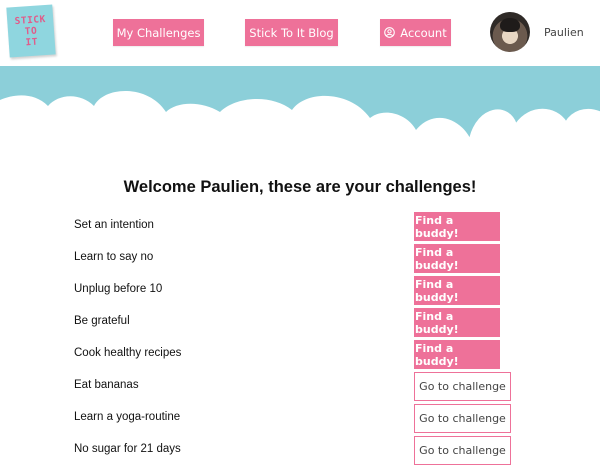  I want to click on blog-label: Stick To It Blog, so click(291, 32).